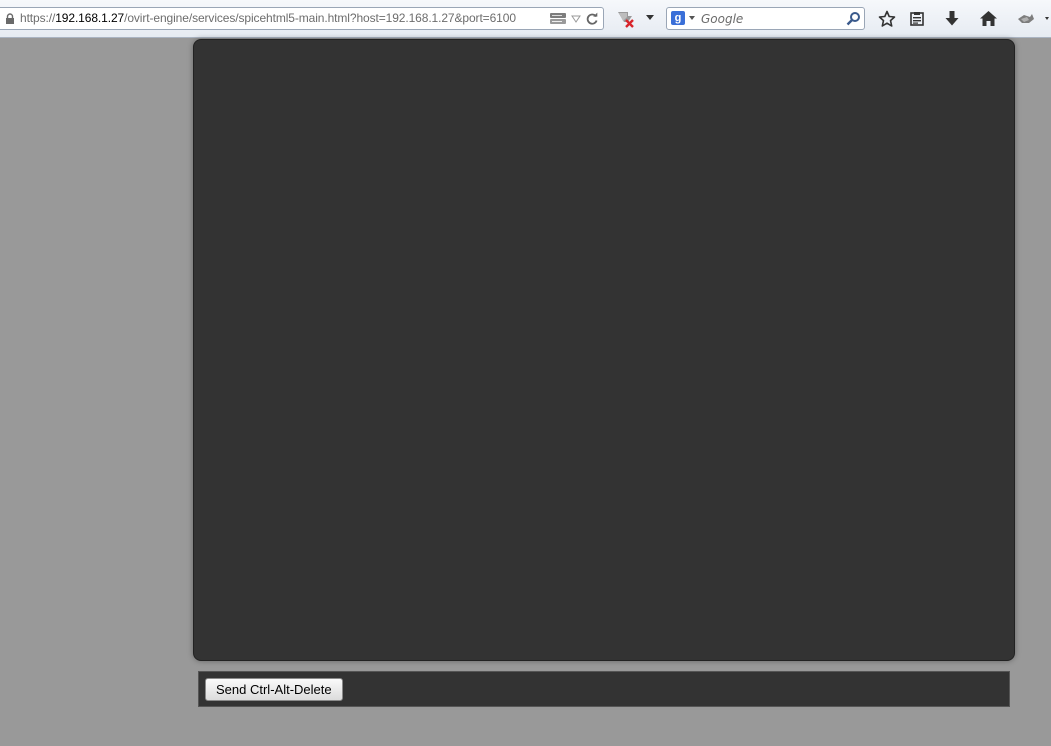 This screenshot has height=746, width=1051. What do you see at coordinates (274, 689) in the screenshot?
I see `send-ctrl-alt-delete-button: Send Ctrl-Alt-Delete` at bounding box center [274, 689].